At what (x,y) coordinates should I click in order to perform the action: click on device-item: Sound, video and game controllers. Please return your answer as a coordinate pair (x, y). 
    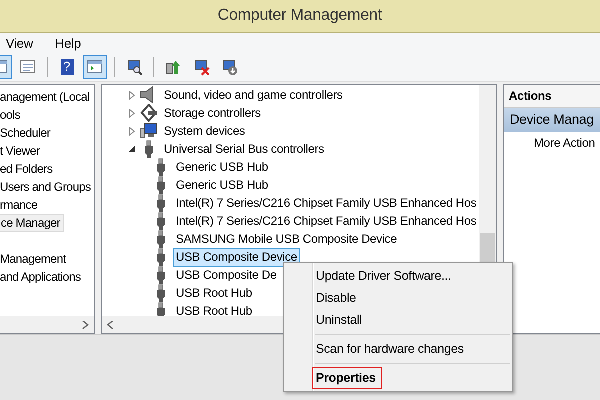
    Looking at the image, I should click on (253, 95).